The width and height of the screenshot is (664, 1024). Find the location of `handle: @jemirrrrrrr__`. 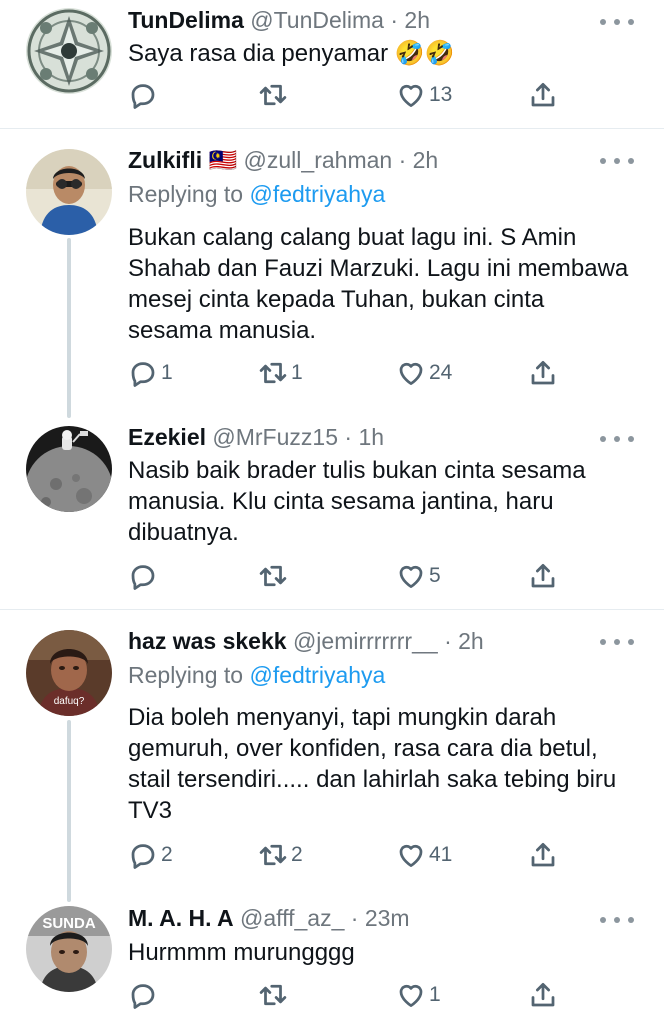

handle: @jemirrrrrrr__ is located at coordinates (365, 641).